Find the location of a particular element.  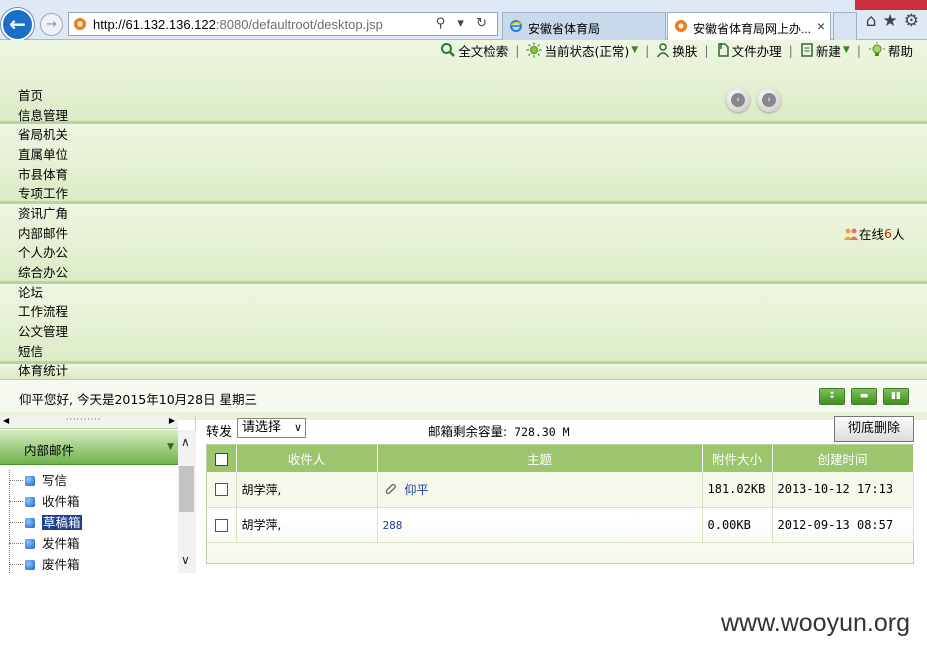

collapse-left-icon: ◀ is located at coordinates (6, 420).